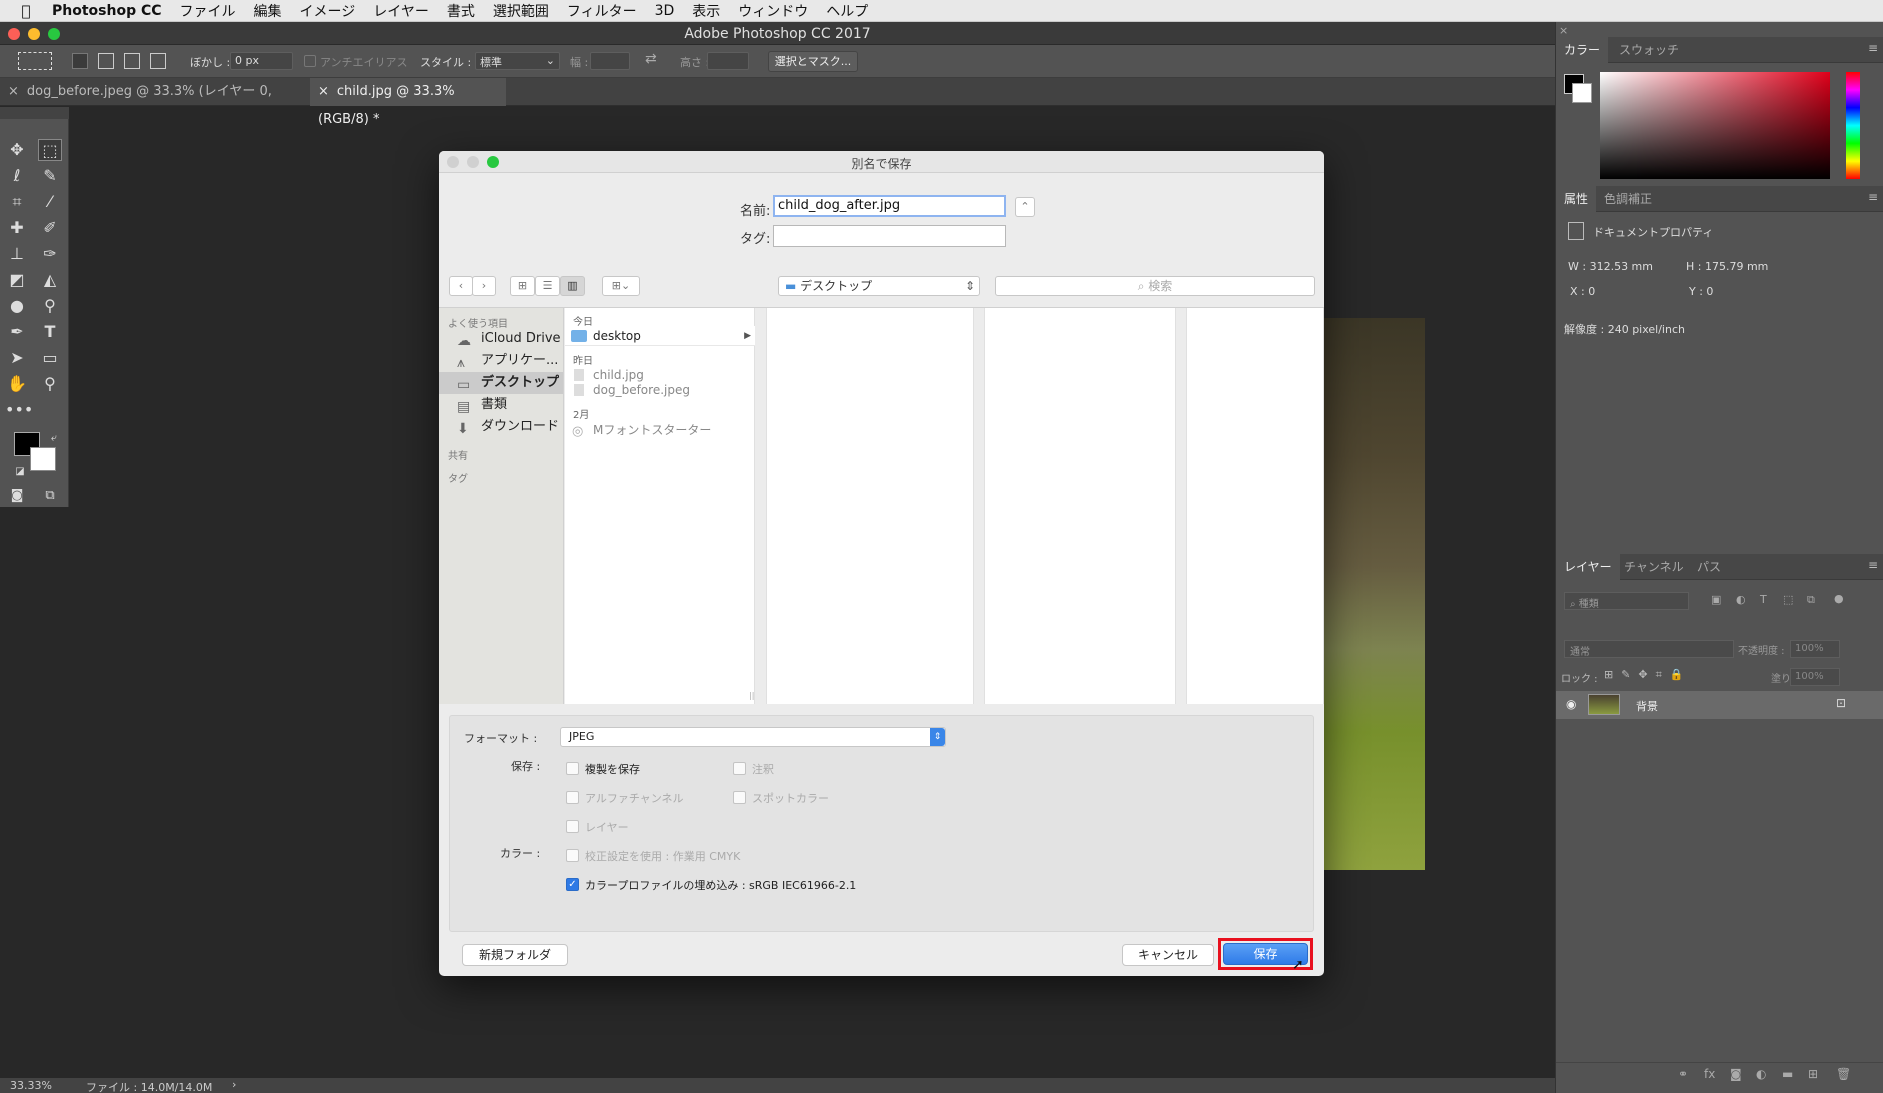 This screenshot has width=1883, height=1093. I want to click on link-layers-icon: ⚭, so click(1683, 1074).